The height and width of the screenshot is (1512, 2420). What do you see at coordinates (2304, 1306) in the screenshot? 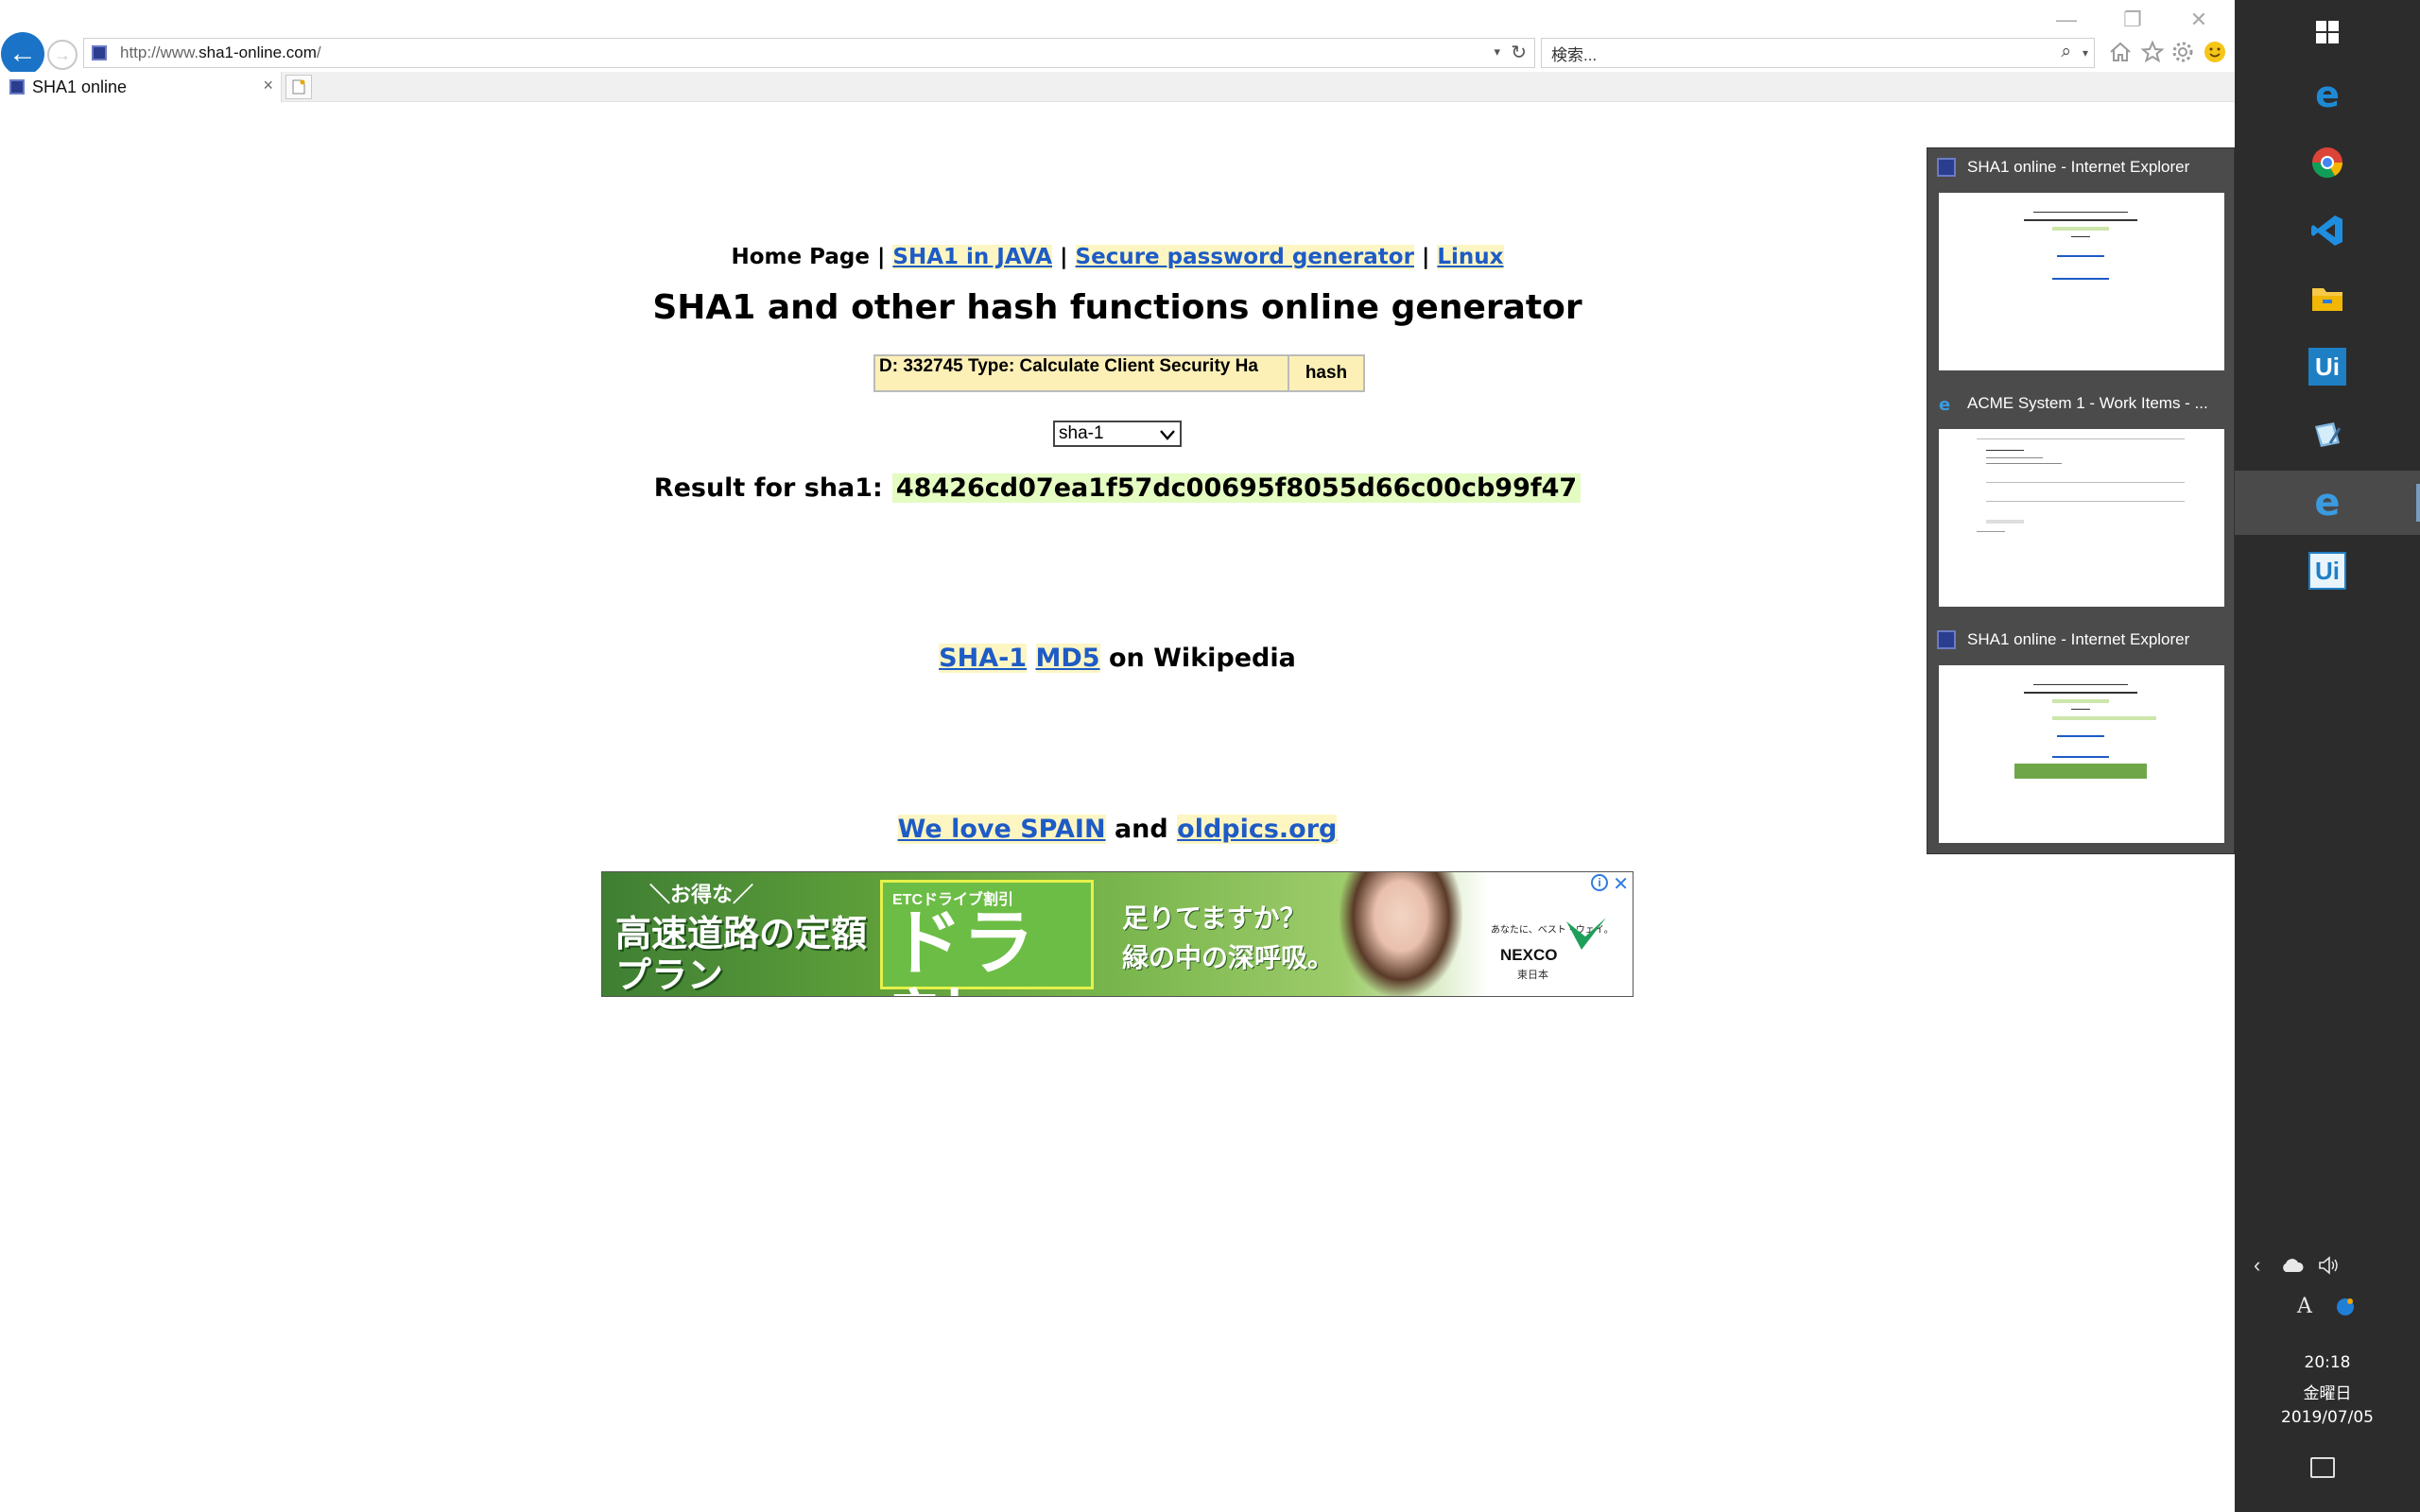
I see `ime-mode-icon: A` at bounding box center [2304, 1306].